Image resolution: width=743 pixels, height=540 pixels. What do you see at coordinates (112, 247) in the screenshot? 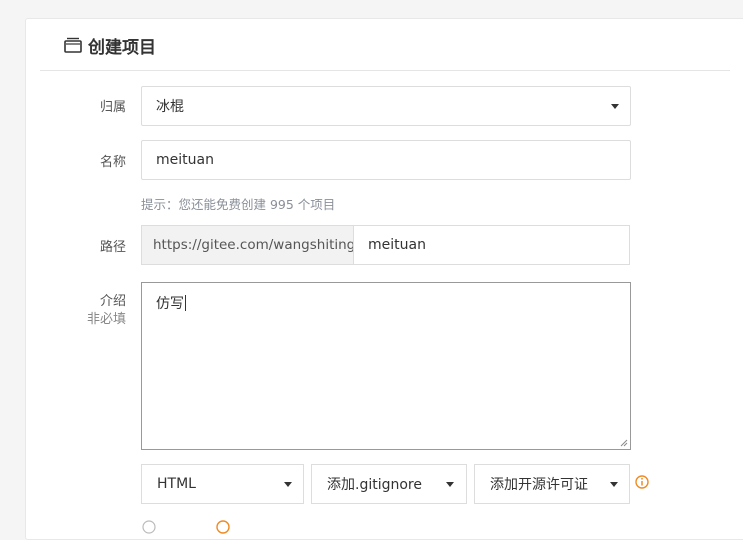
I see `path-label: 路径` at bounding box center [112, 247].